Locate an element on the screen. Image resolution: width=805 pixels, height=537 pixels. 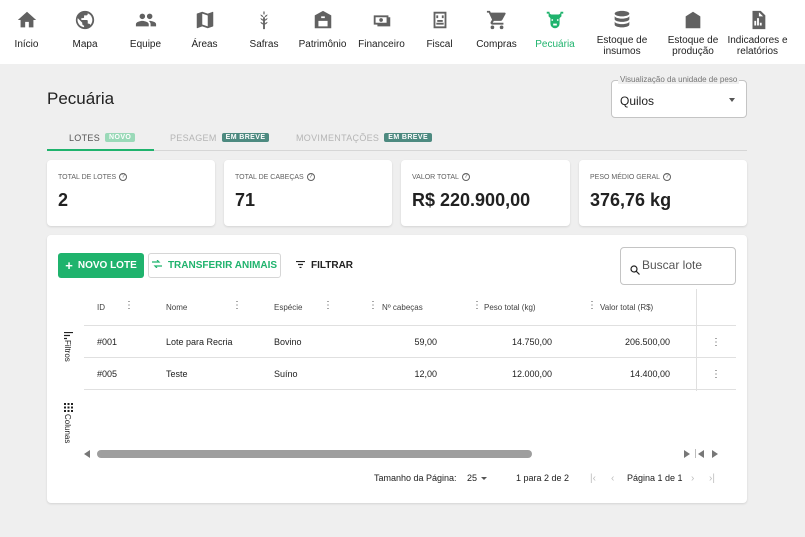
stat-label-row: TOTAL DE CABEÇAS? is located at coordinates (275, 177).